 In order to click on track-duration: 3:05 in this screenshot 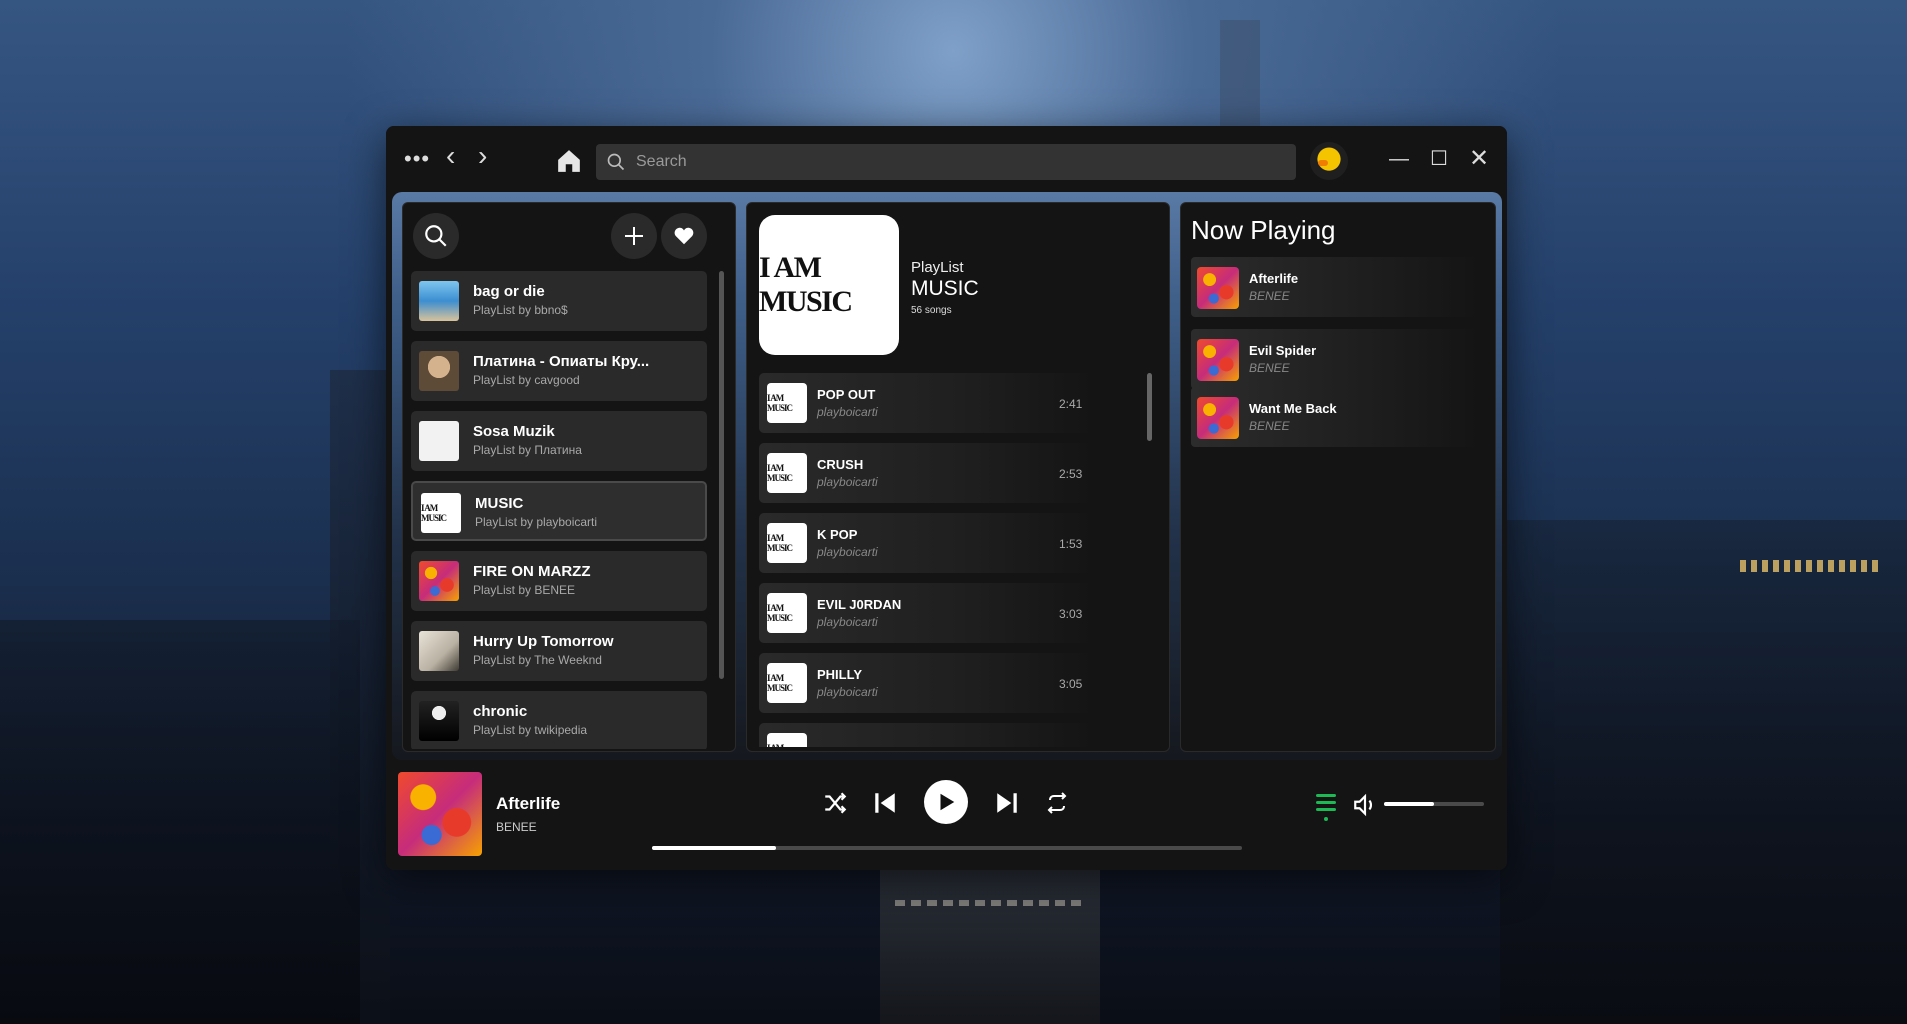, I will do `click(1071, 684)`.